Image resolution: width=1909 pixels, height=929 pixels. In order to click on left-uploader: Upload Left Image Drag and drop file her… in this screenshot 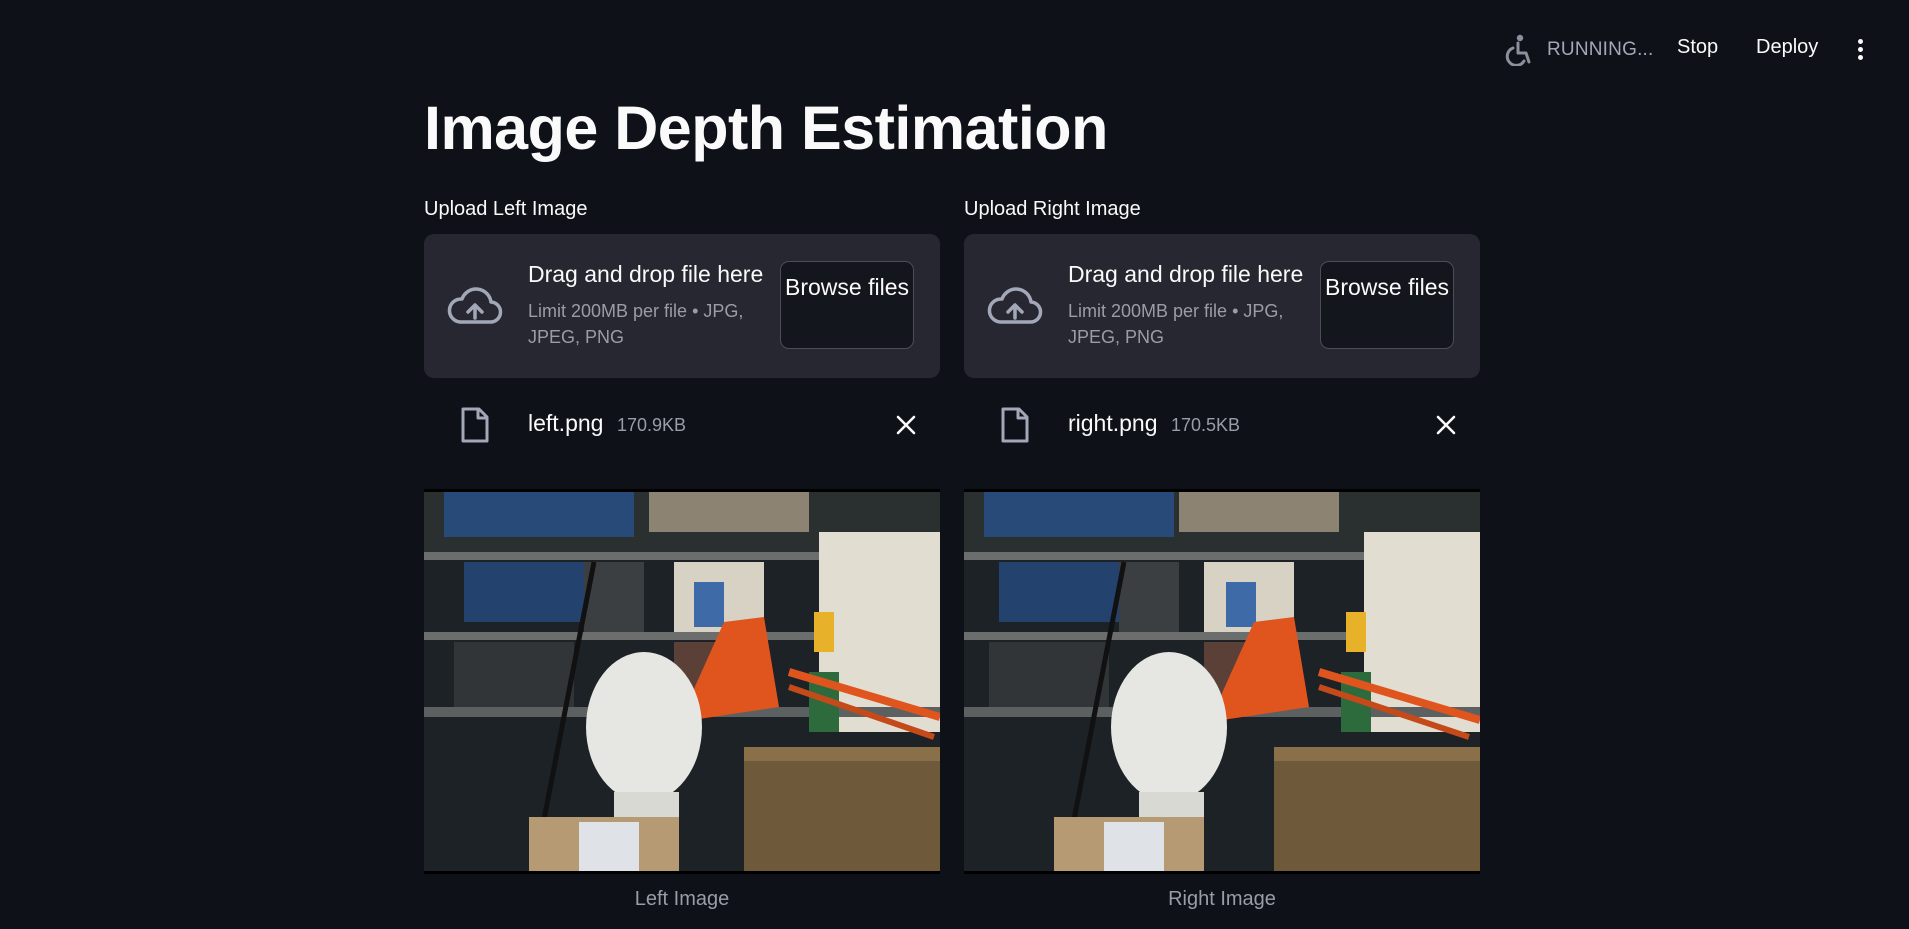, I will do `click(682, 331)`.